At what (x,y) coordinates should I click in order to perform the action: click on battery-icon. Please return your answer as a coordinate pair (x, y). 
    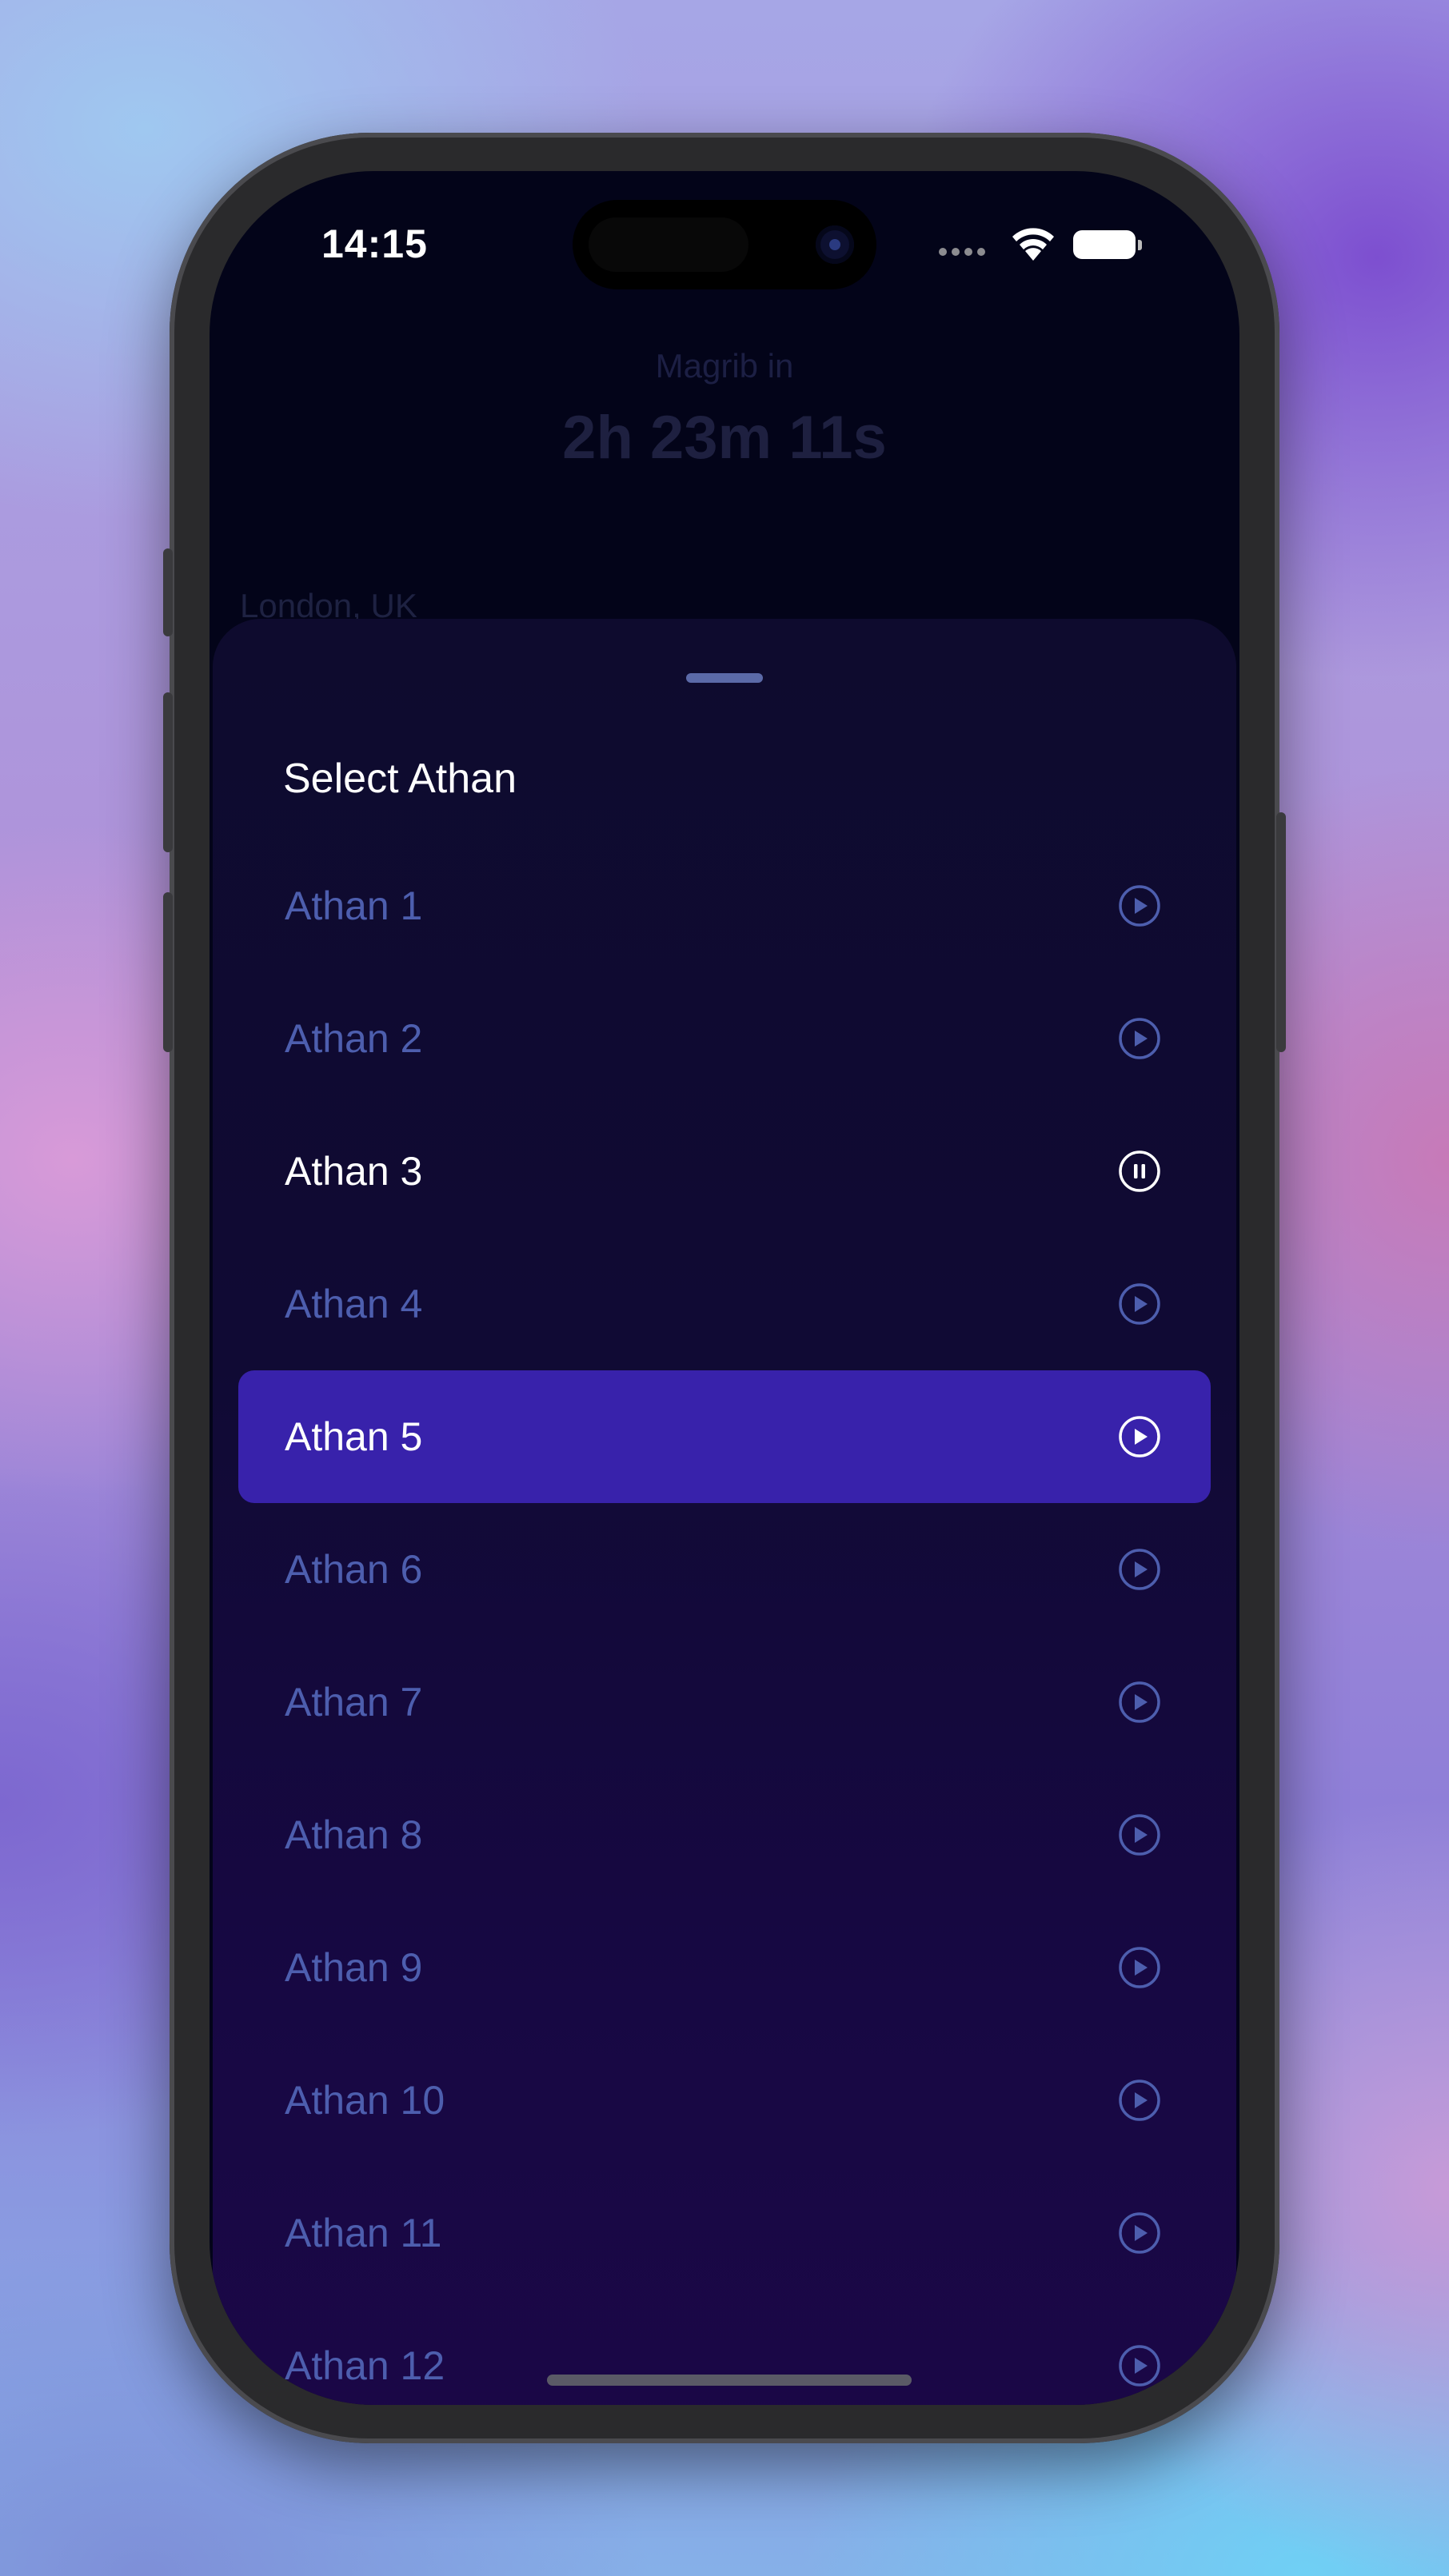
    Looking at the image, I should click on (1107, 245).